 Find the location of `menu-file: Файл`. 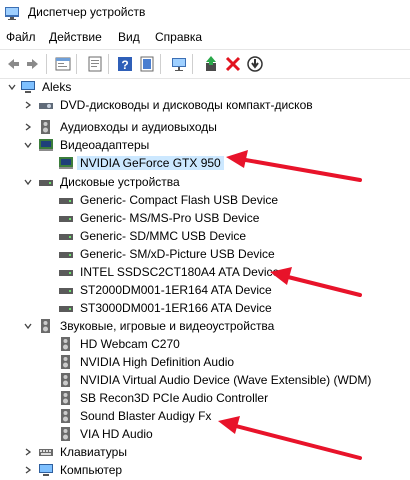

menu-file: Файл is located at coordinates (21, 37).